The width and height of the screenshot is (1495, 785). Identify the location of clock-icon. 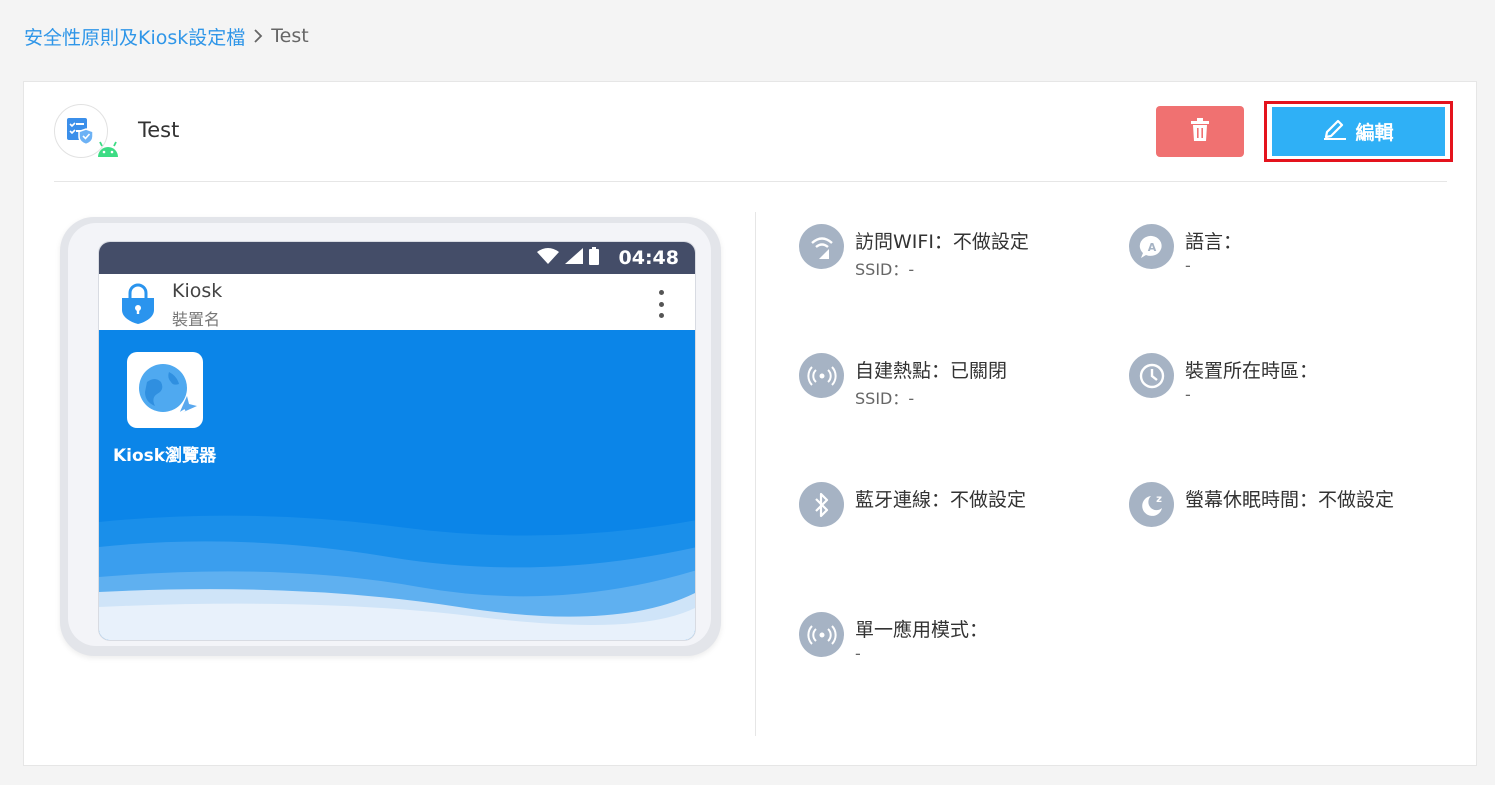
(1151, 375).